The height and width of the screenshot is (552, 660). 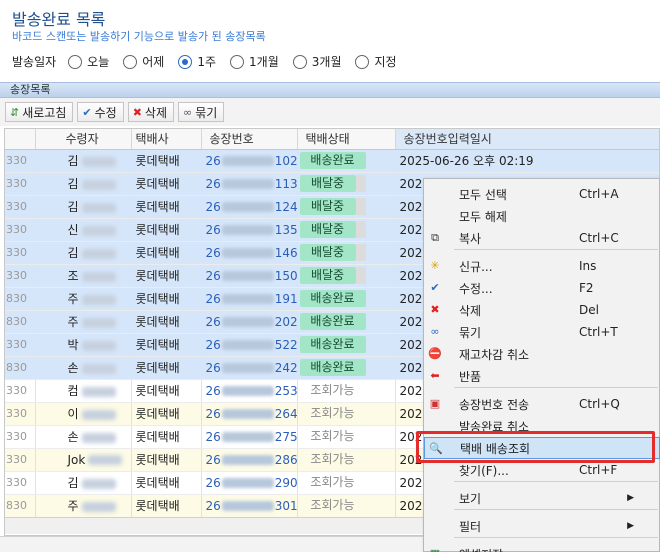 I want to click on return-icon: ⬅, so click(x=435, y=375).